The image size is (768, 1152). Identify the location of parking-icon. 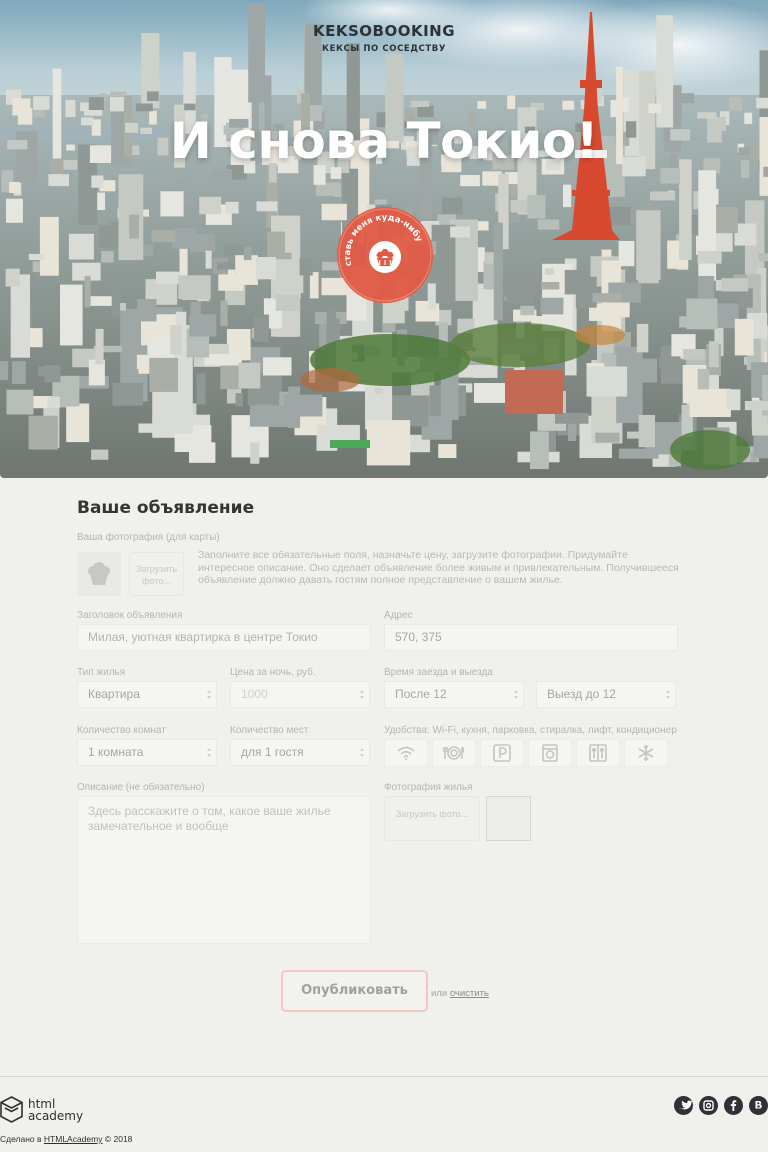
(502, 753).